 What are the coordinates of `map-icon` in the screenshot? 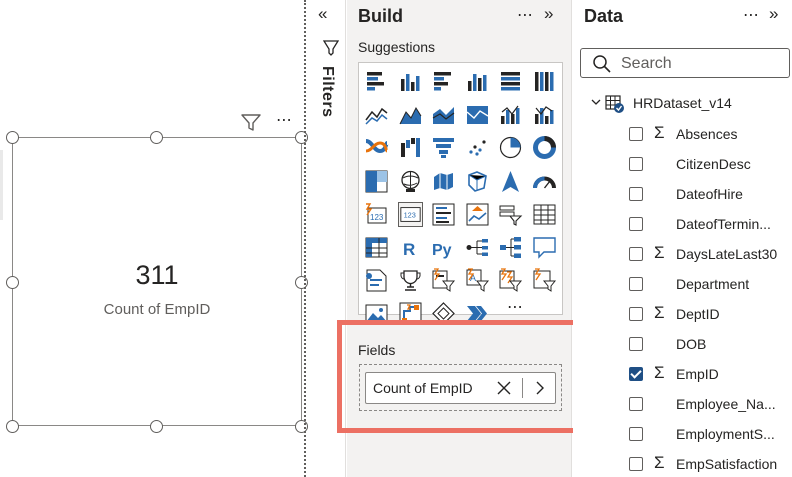 It's located at (410, 181).